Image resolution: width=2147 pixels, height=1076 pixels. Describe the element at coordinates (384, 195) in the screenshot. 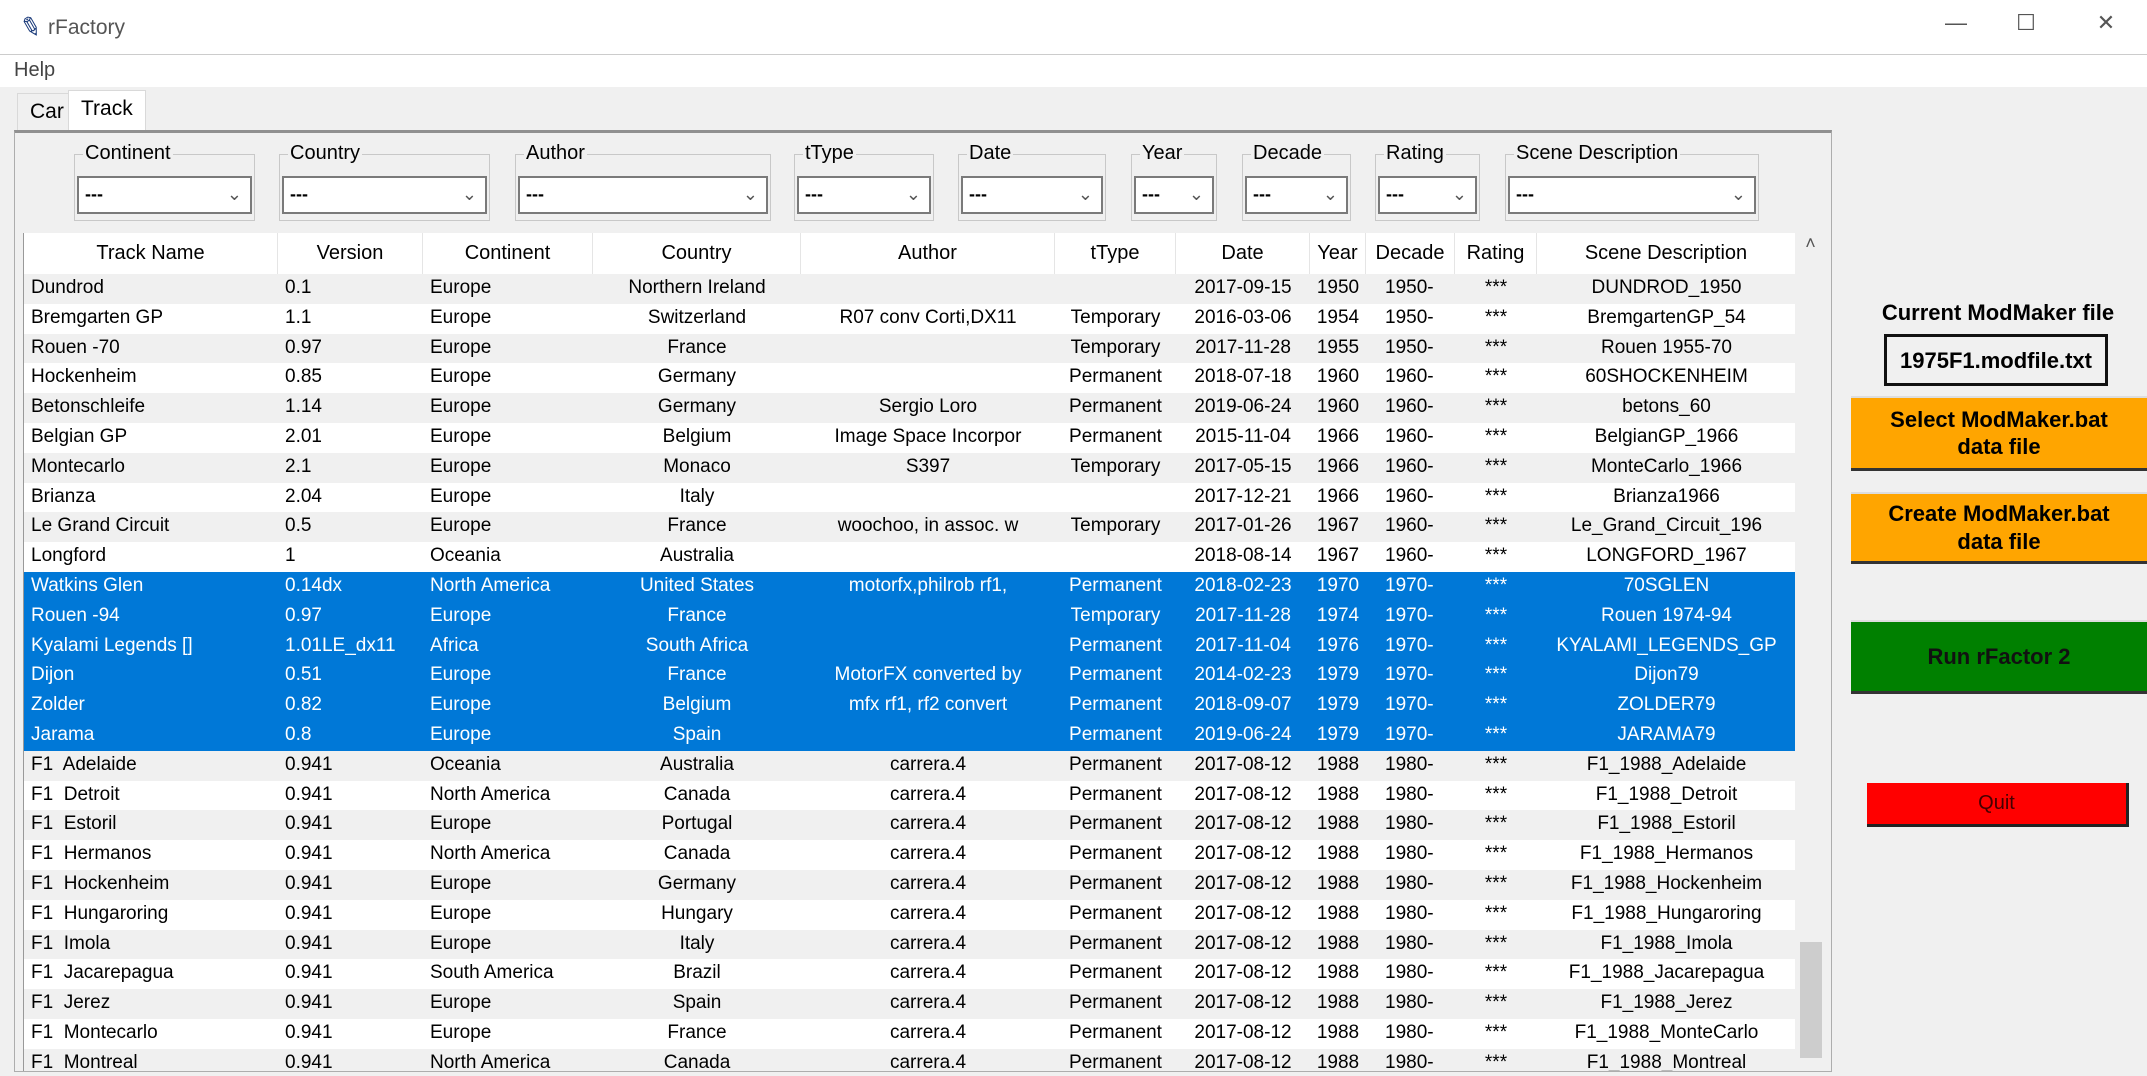

I see `country-combobox: --- ⌄` at that location.